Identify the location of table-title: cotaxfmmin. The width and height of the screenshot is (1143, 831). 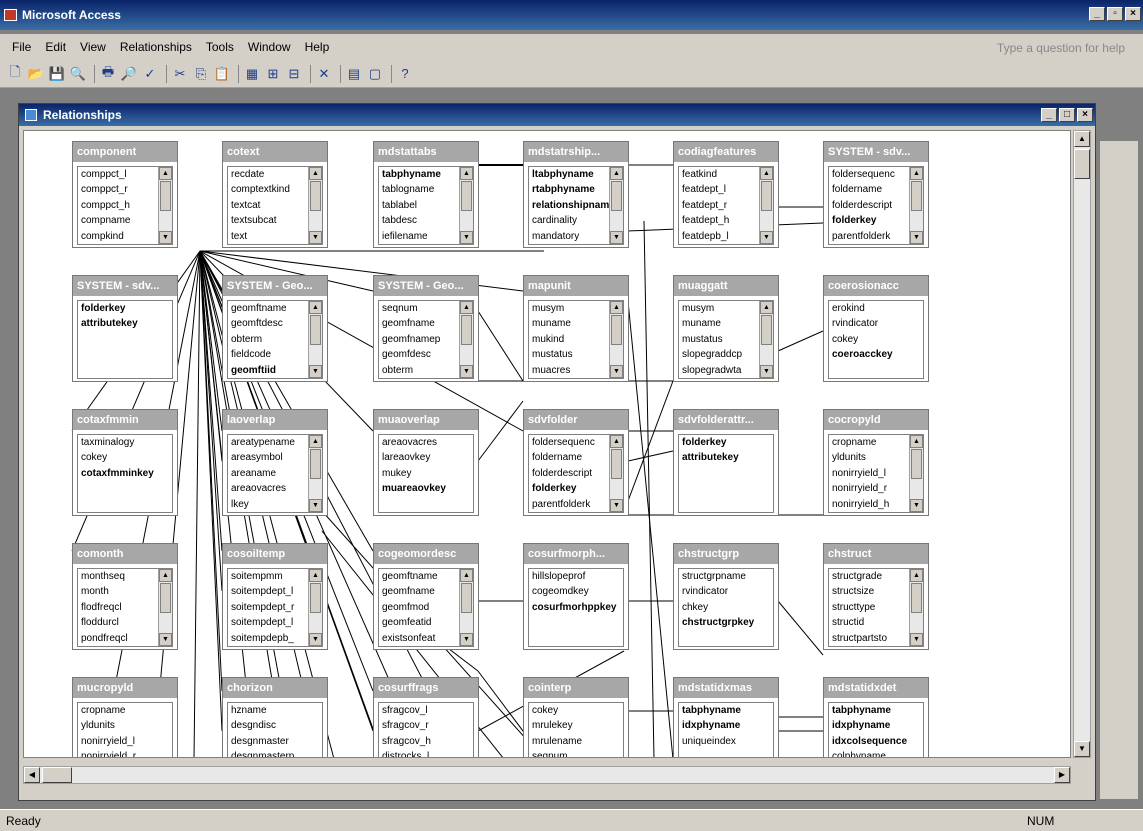
(125, 420).